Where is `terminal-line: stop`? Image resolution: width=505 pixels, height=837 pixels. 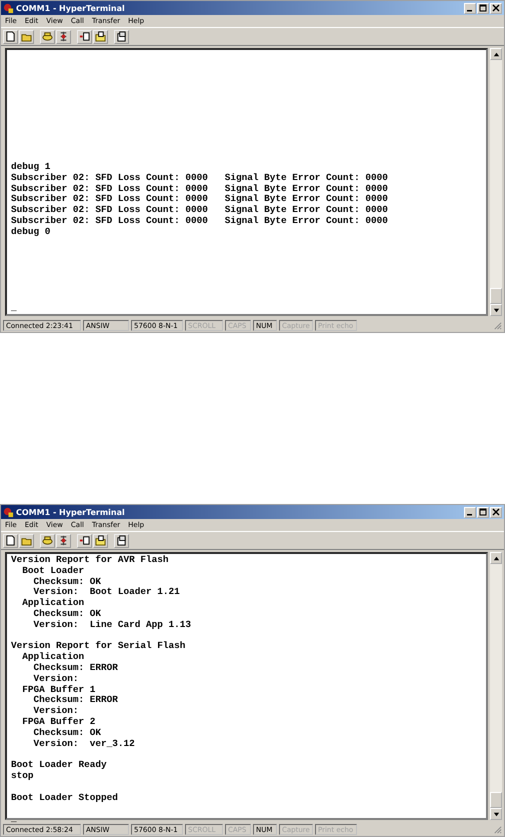 terminal-line: stop is located at coordinates (23, 776).